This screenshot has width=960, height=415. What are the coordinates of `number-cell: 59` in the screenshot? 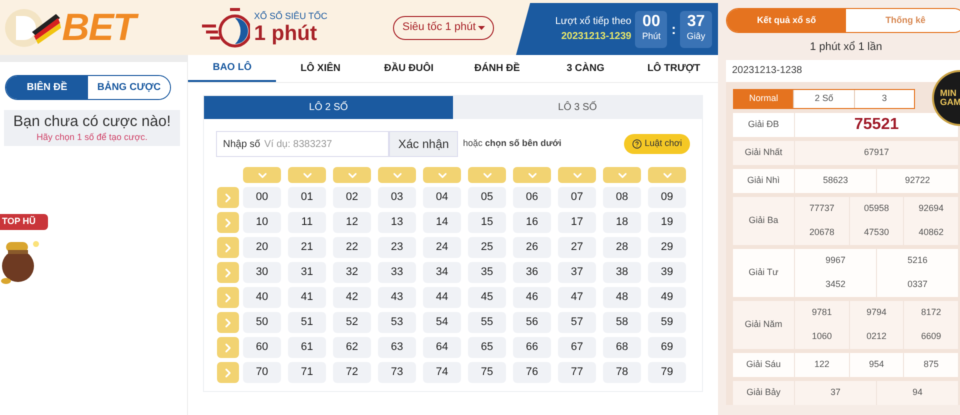 It's located at (667, 322).